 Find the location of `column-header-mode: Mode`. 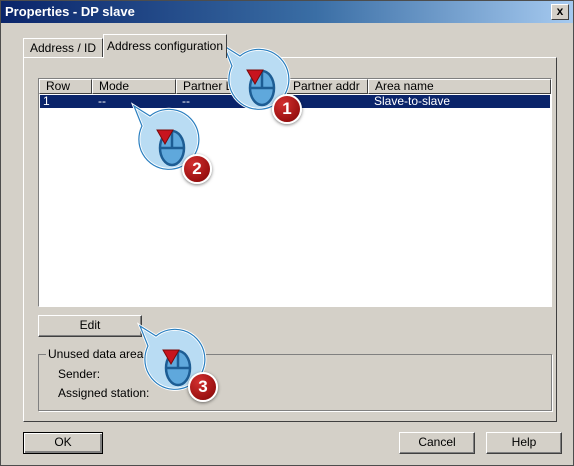

column-header-mode: Mode is located at coordinates (134, 86).